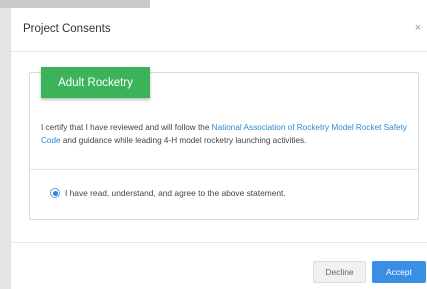  I want to click on background-window-edge, so click(75, 4).